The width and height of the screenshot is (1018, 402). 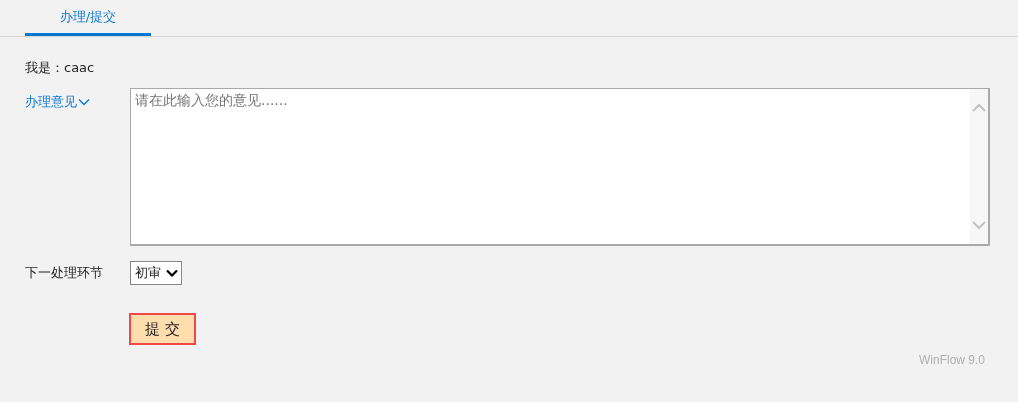 What do you see at coordinates (979, 225) in the screenshot?
I see `scroll-down-icon` at bounding box center [979, 225].